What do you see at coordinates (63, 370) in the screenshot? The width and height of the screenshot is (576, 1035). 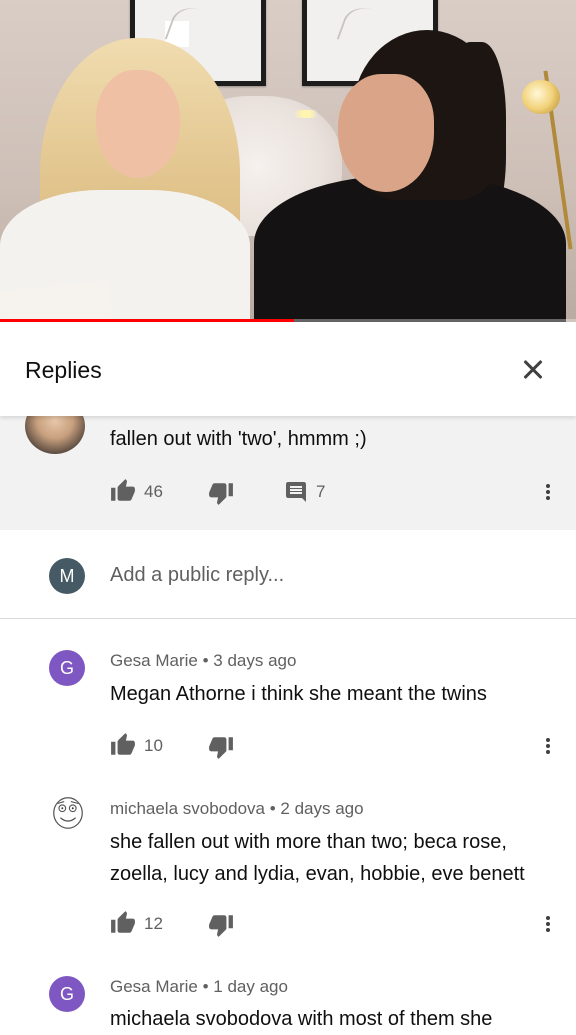 I see `replies-title: Replies` at bounding box center [63, 370].